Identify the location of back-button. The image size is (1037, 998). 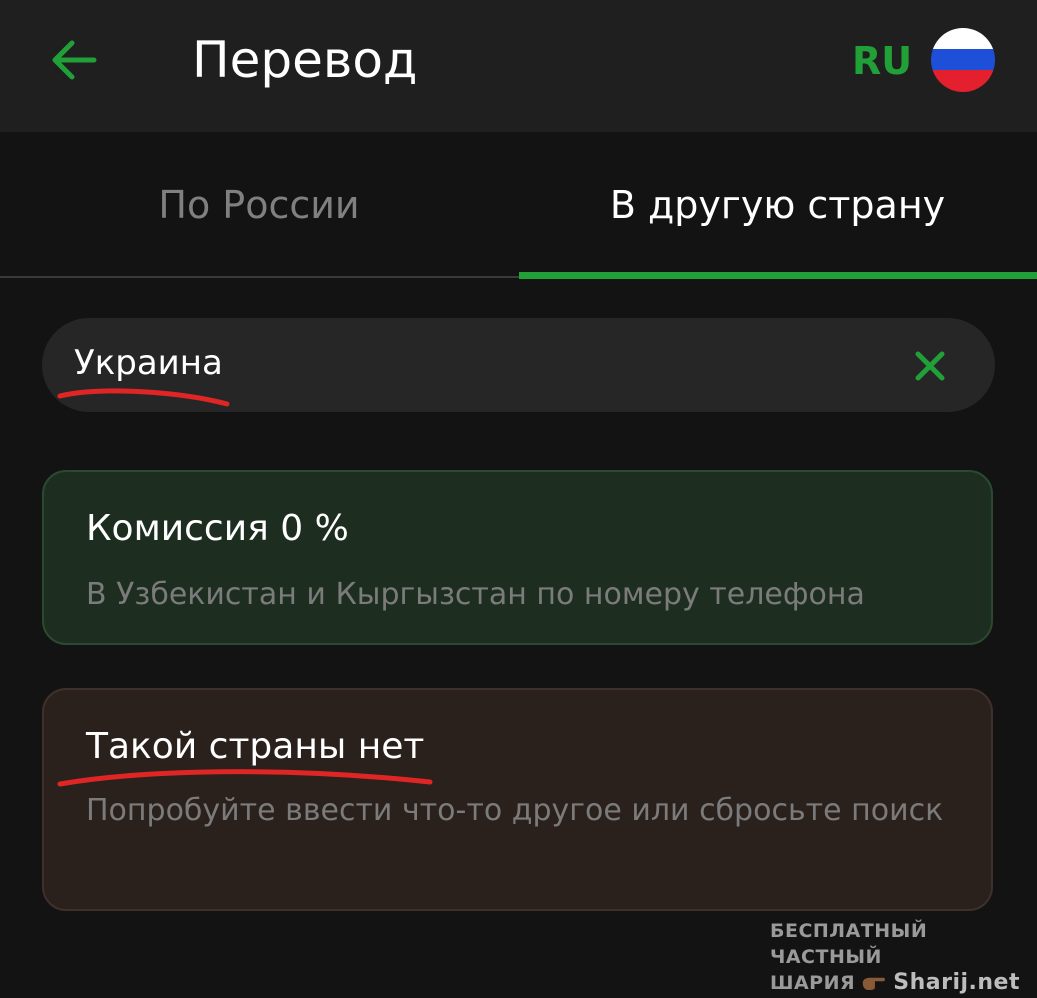
(74, 60).